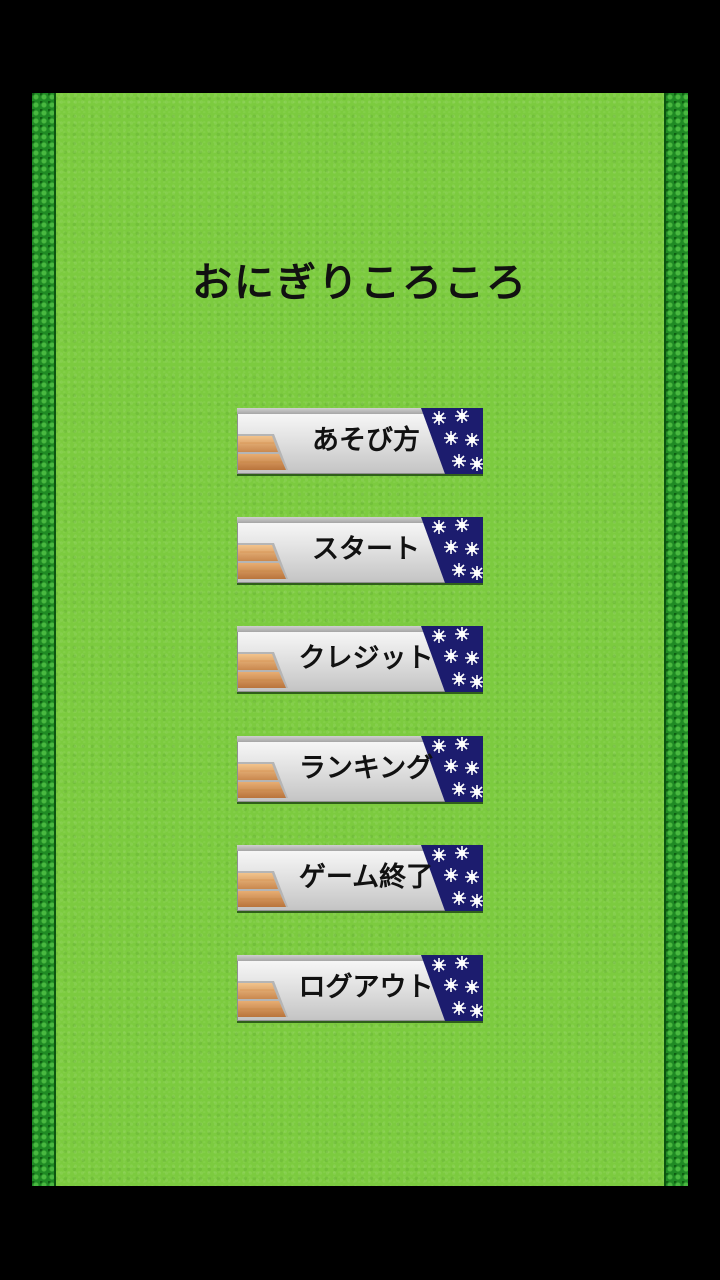 The height and width of the screenshot is (1280, 720). I want to click on left-hedge, so click(44, 639).